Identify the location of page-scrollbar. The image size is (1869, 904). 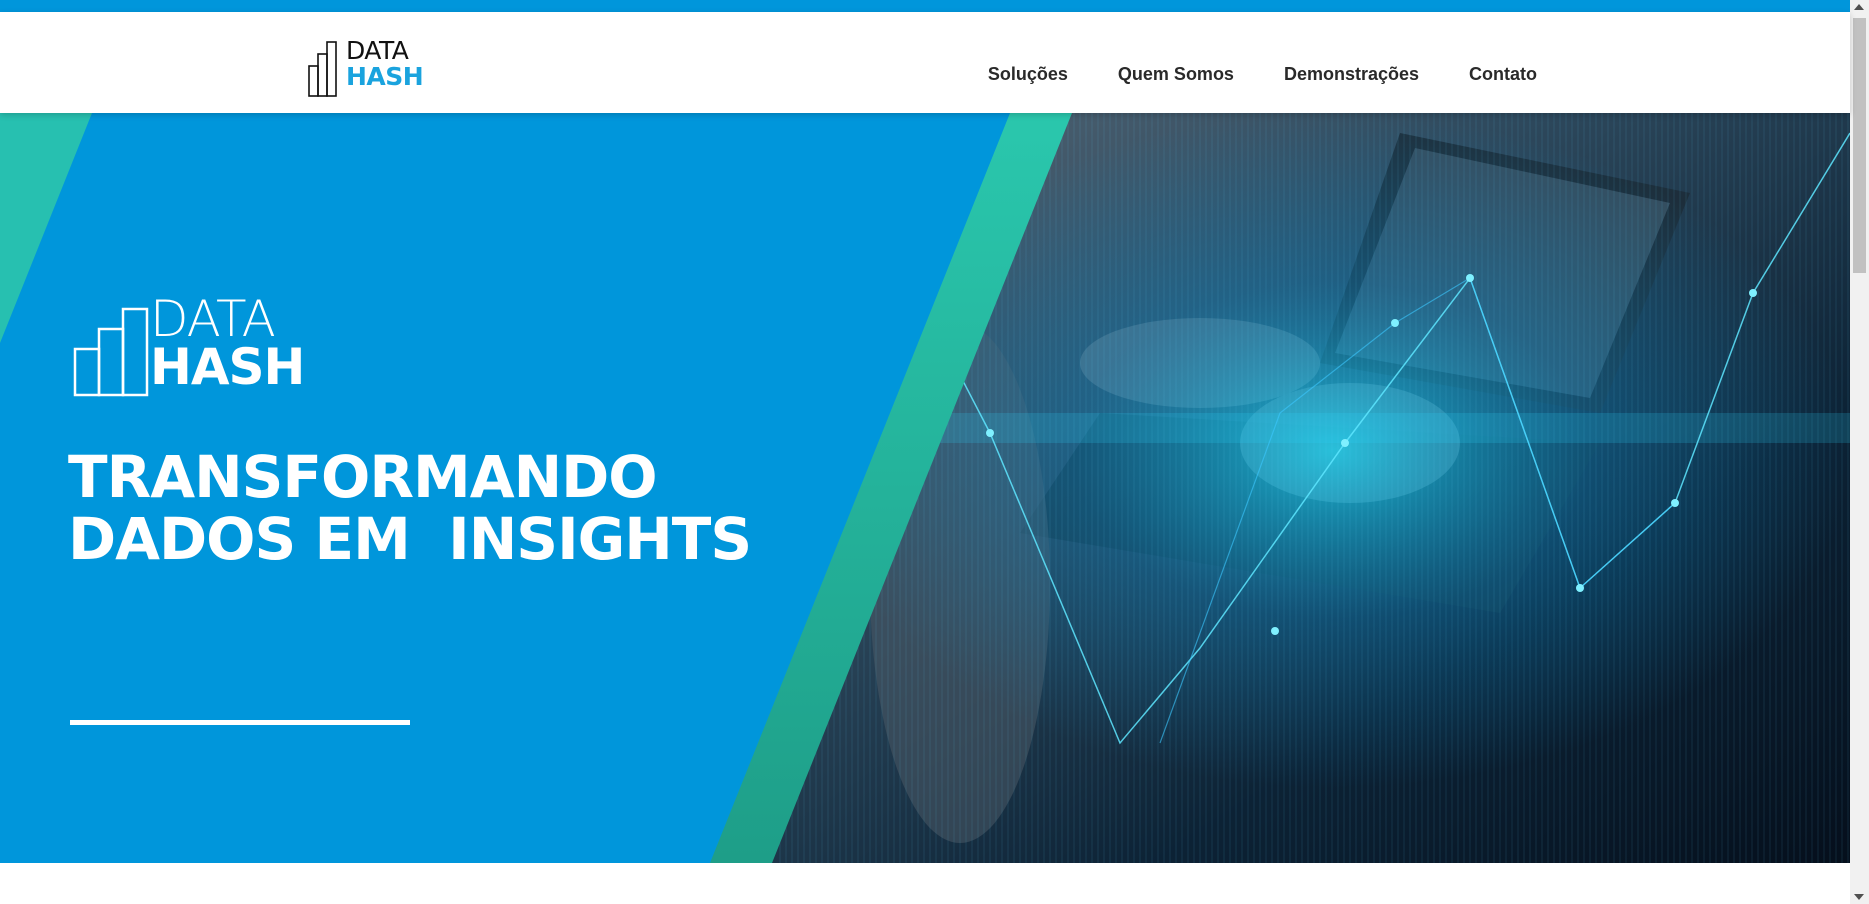
(1859, 452).